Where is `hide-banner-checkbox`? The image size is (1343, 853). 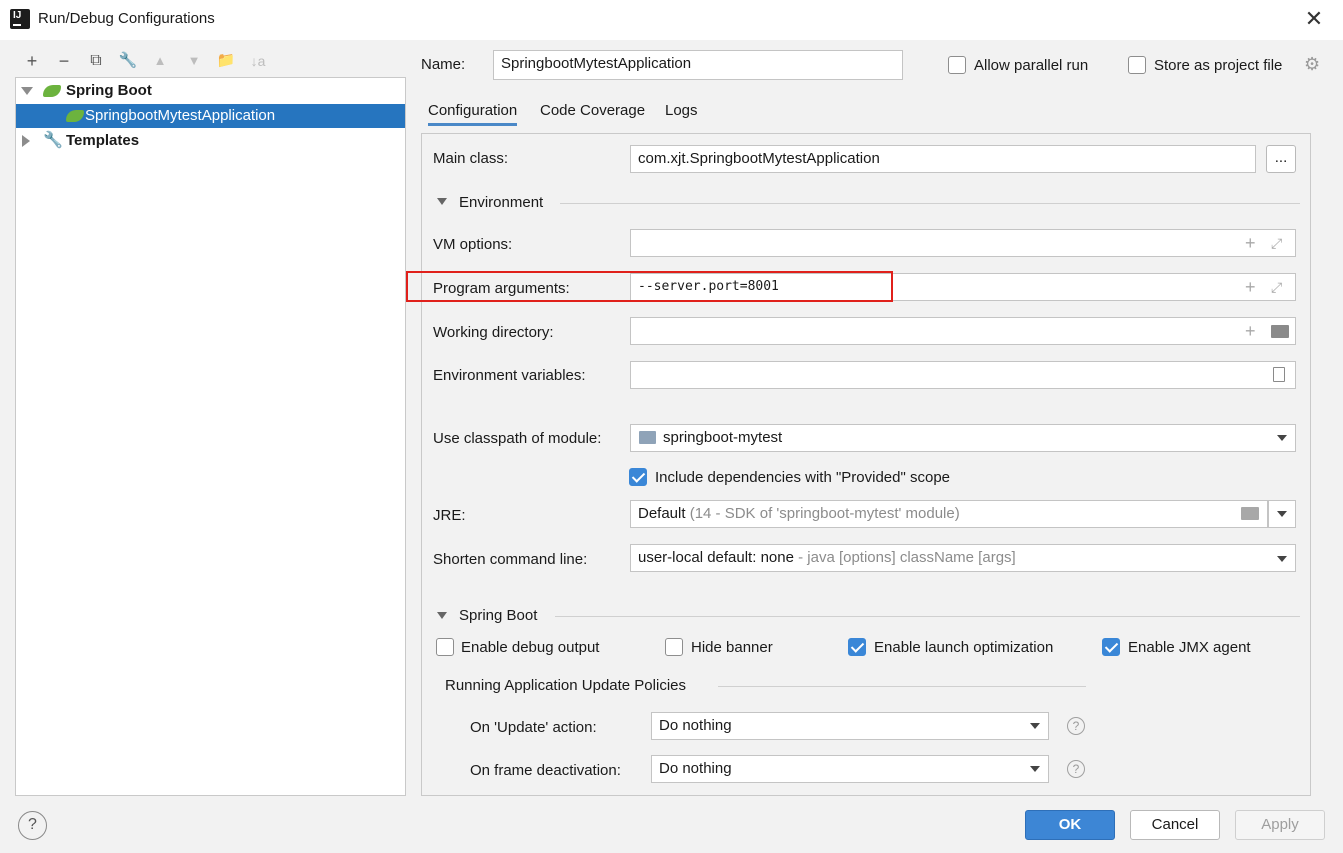 hide-banner-checkbox is located at coordinates (674, 647).